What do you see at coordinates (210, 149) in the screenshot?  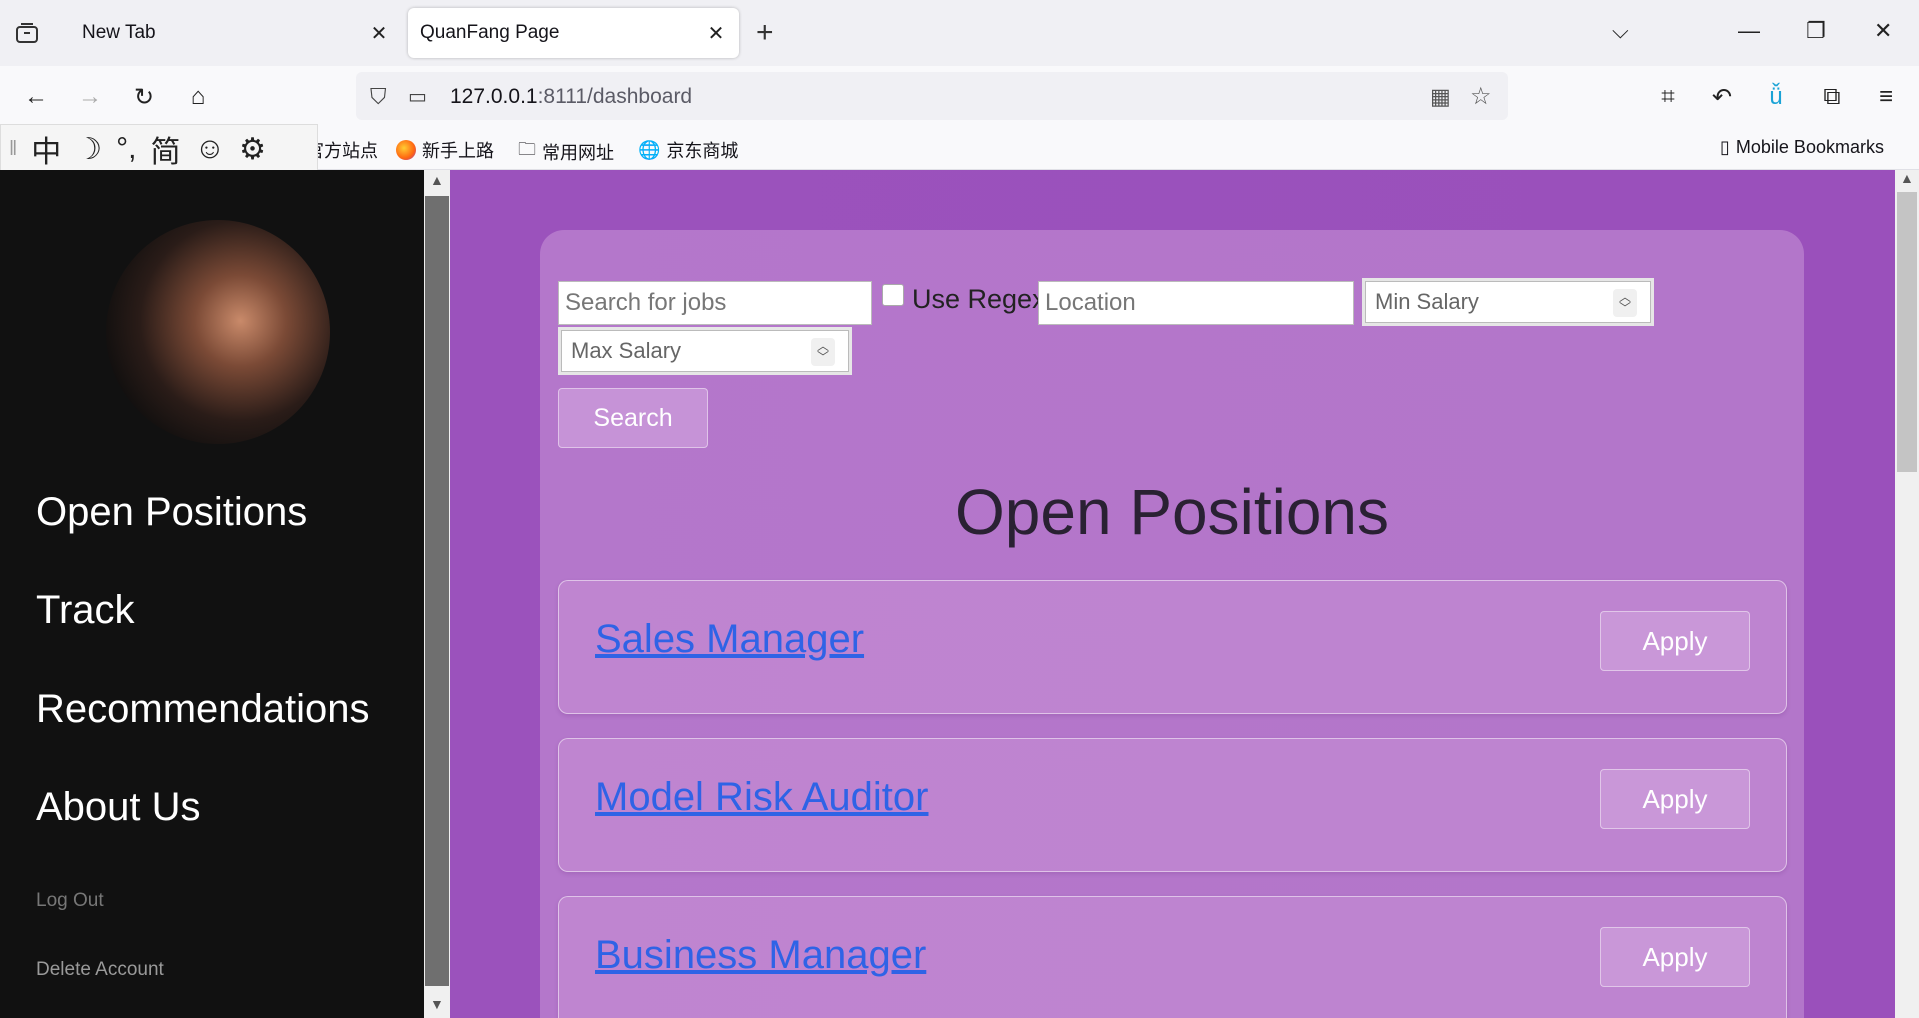 I see `emoji-icon: ☺` at bounding box center [210, 149].